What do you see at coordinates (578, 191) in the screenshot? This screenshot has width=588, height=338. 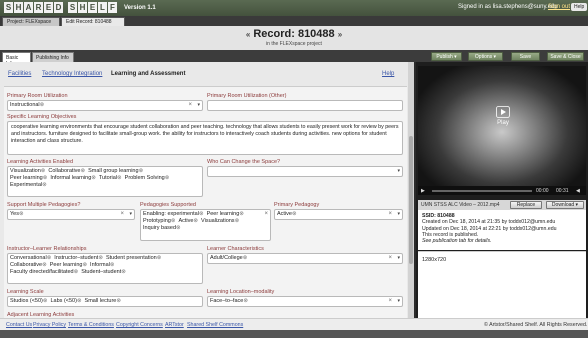 I see `volume-icon: ◀` at bounding box center [578, 191].